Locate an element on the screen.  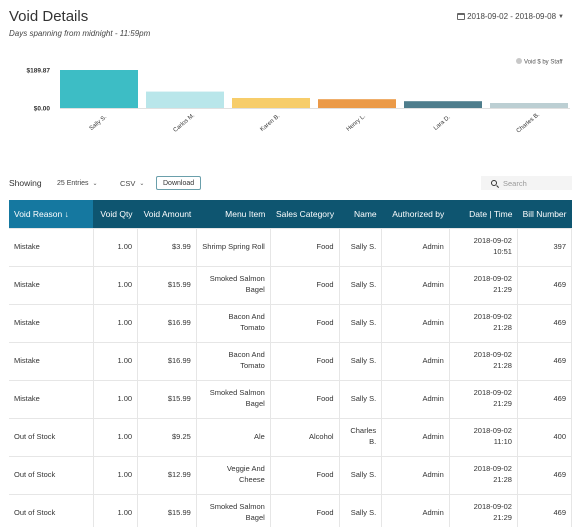
column-header: Date | Time is located at coordinates (483, 214).